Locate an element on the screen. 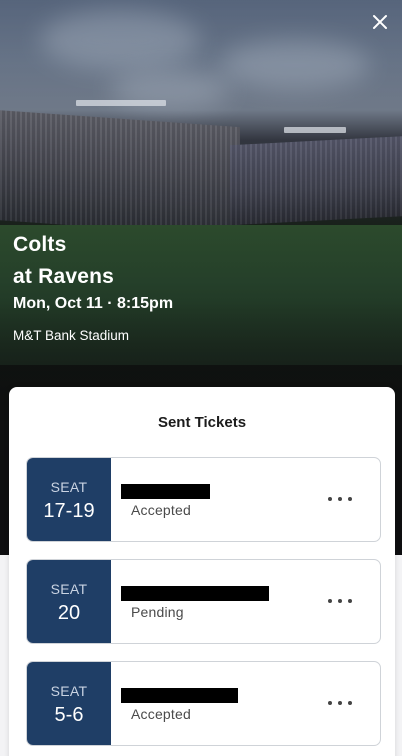 This screenshot has height=756, width=402. seat-box: SEAT 17-19 is located at coordinates (69, 499).